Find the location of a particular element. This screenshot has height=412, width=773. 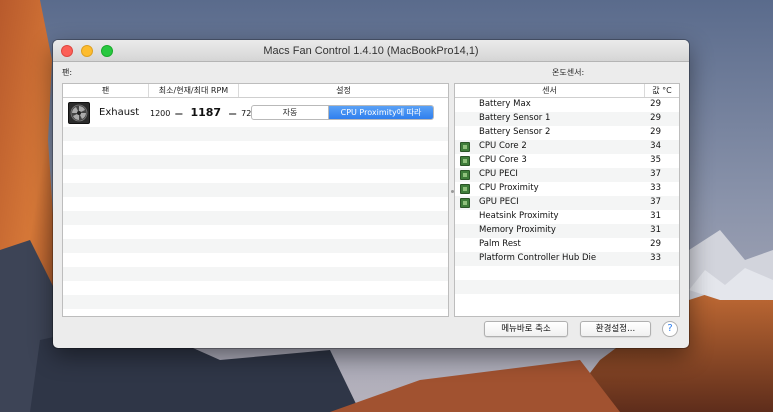

fan-table-header: 팬 최소/현재/최대 RPM 설정 is located at coordinates (255, 91).